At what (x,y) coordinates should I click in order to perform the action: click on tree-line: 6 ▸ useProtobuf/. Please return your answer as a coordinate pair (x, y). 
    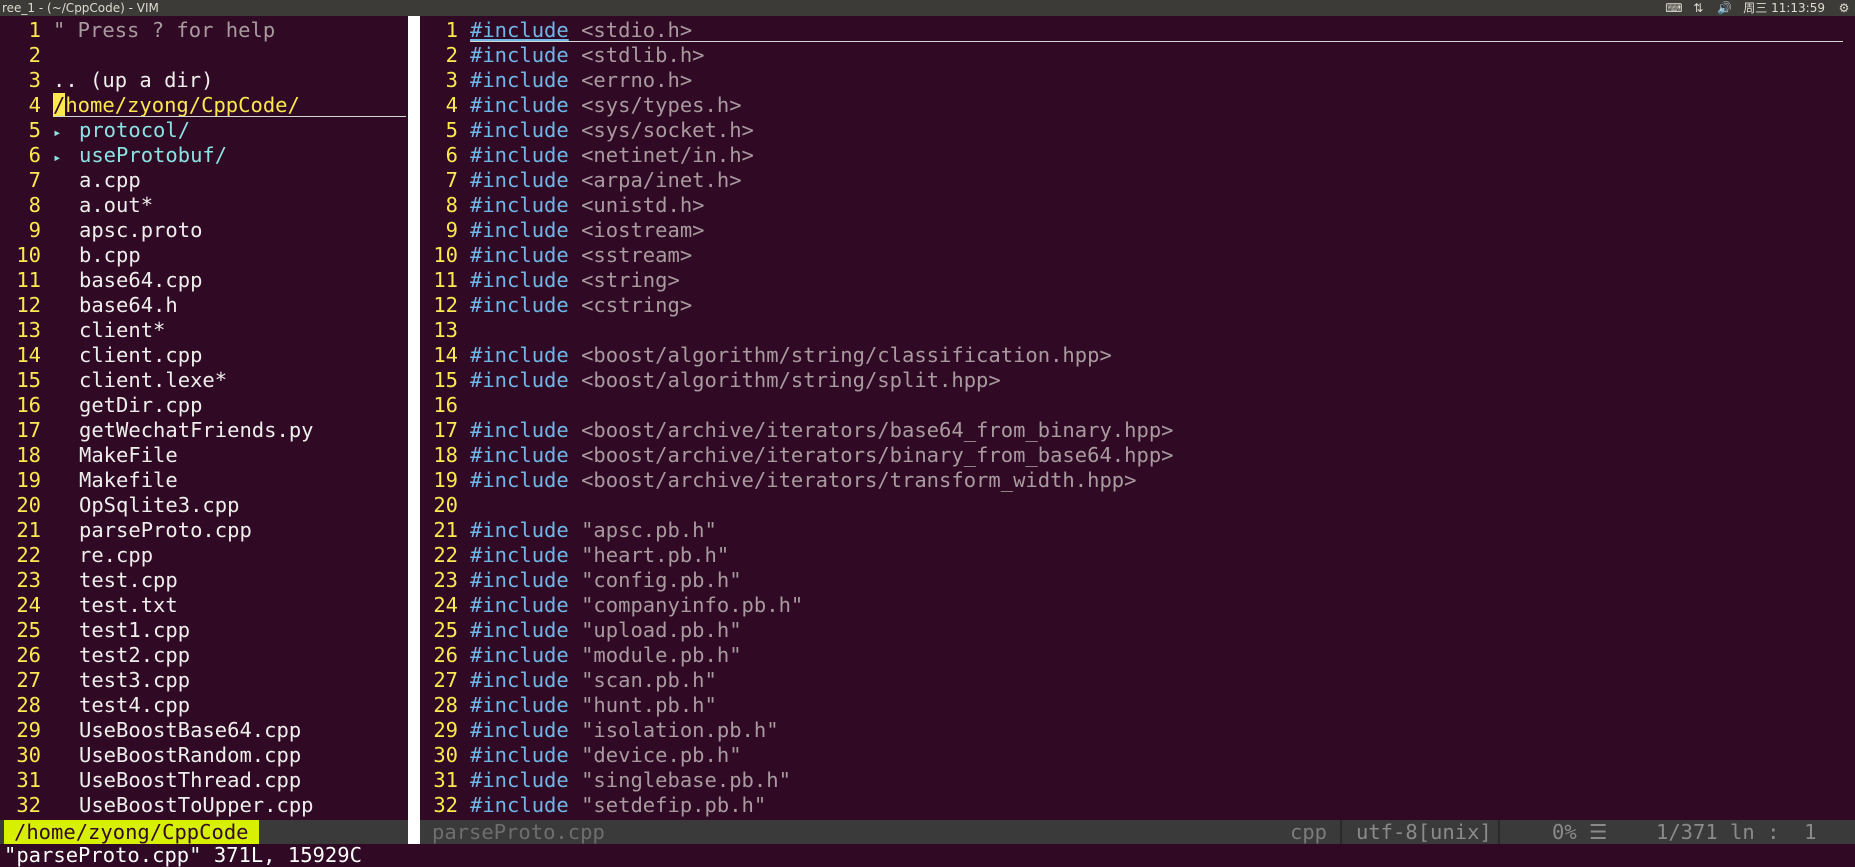
    Looking at the image, I should click on (204, 155).